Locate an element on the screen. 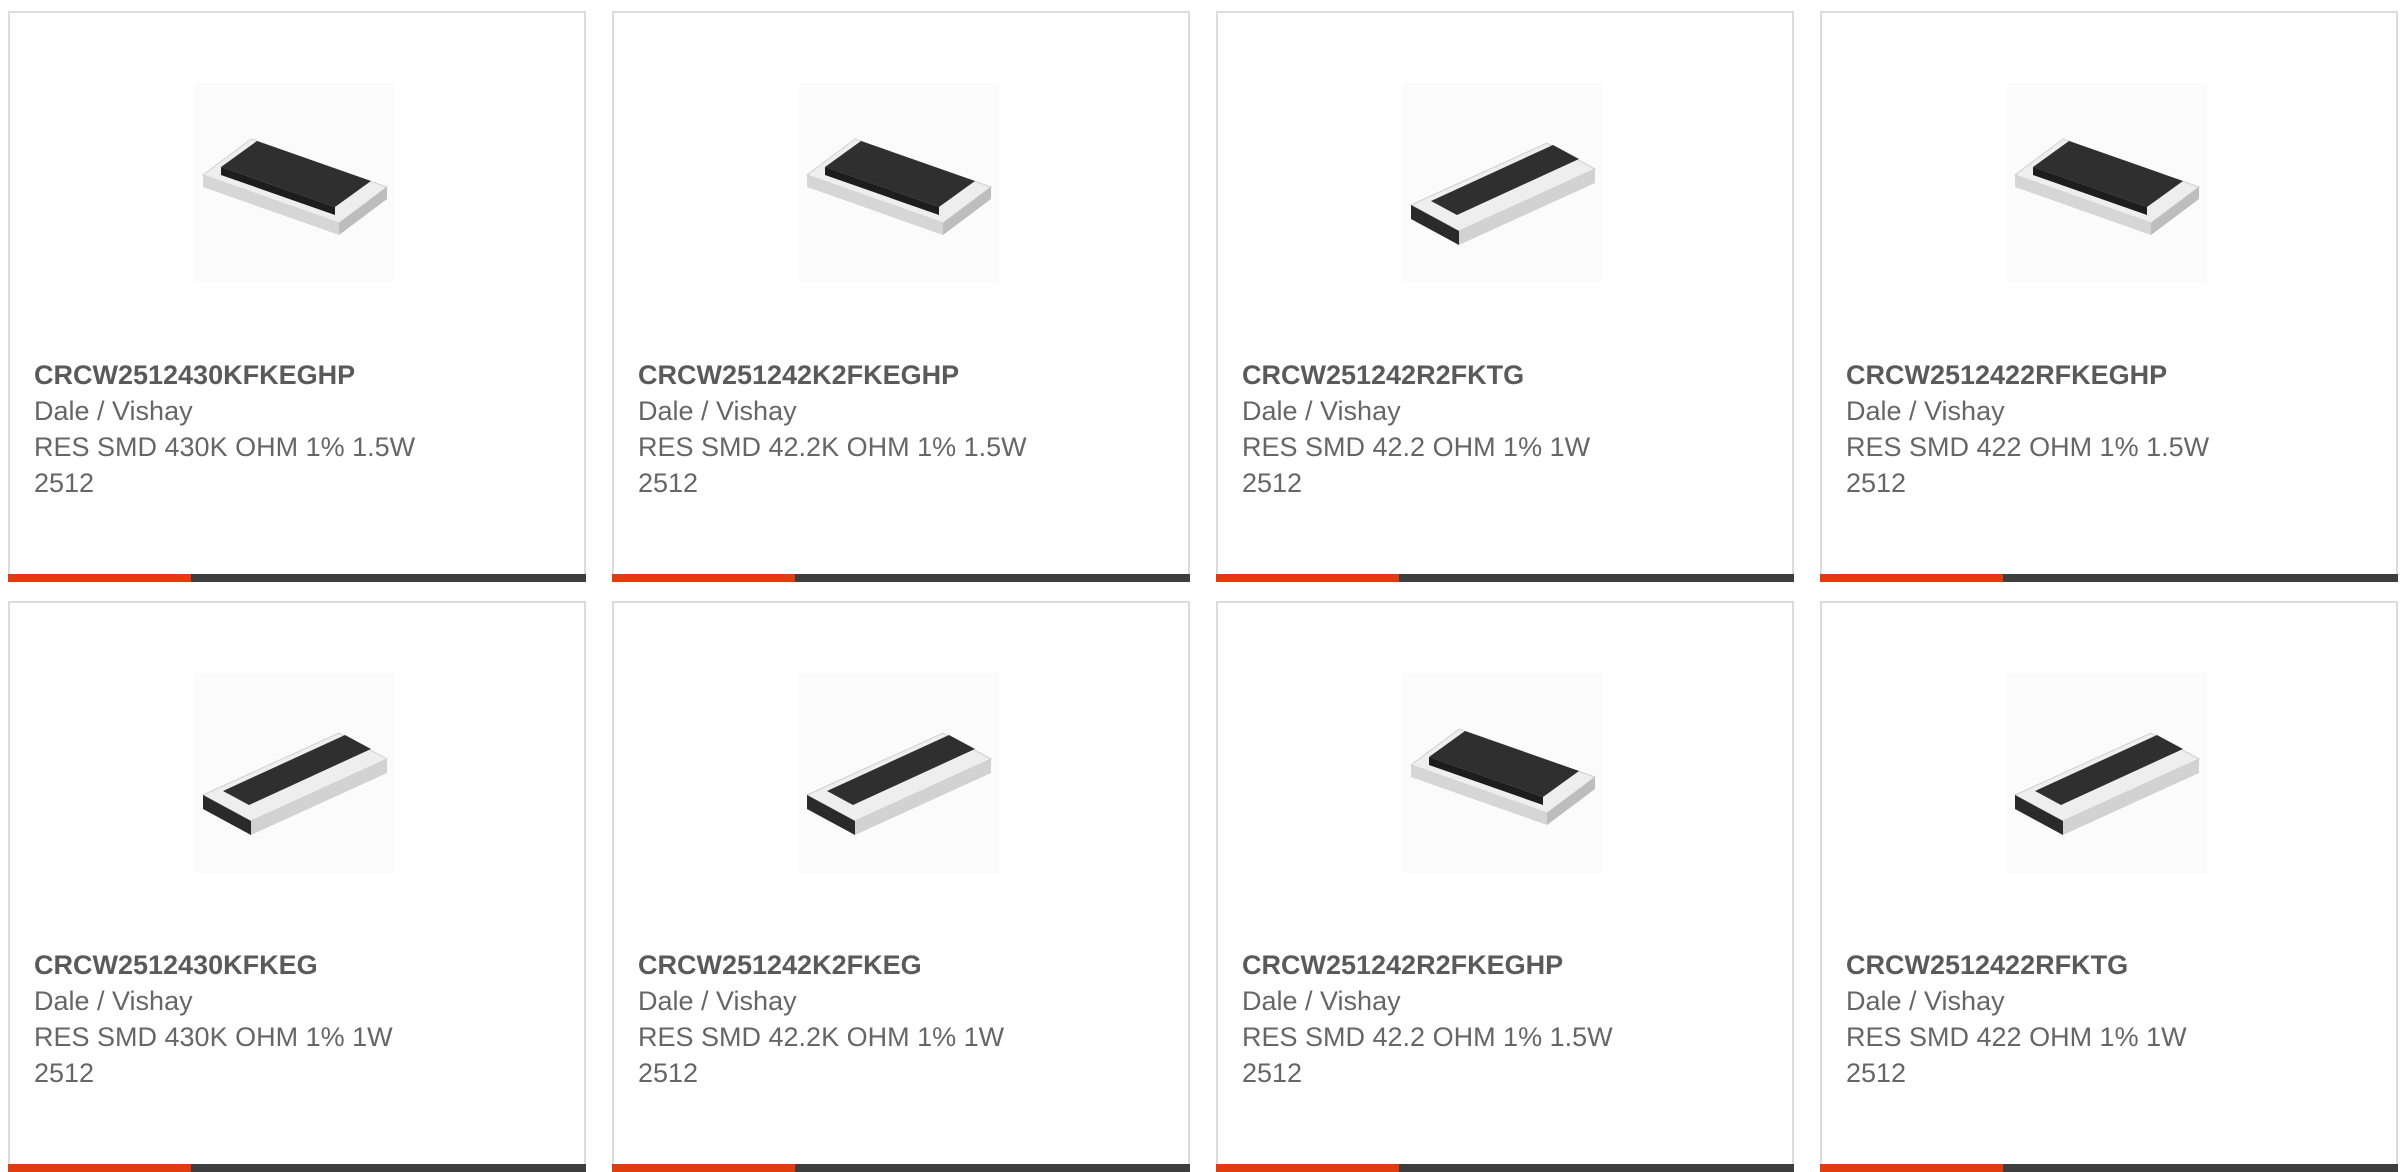  part-number: CRCW251242K2FKEG is located at coordinates (903, 965).